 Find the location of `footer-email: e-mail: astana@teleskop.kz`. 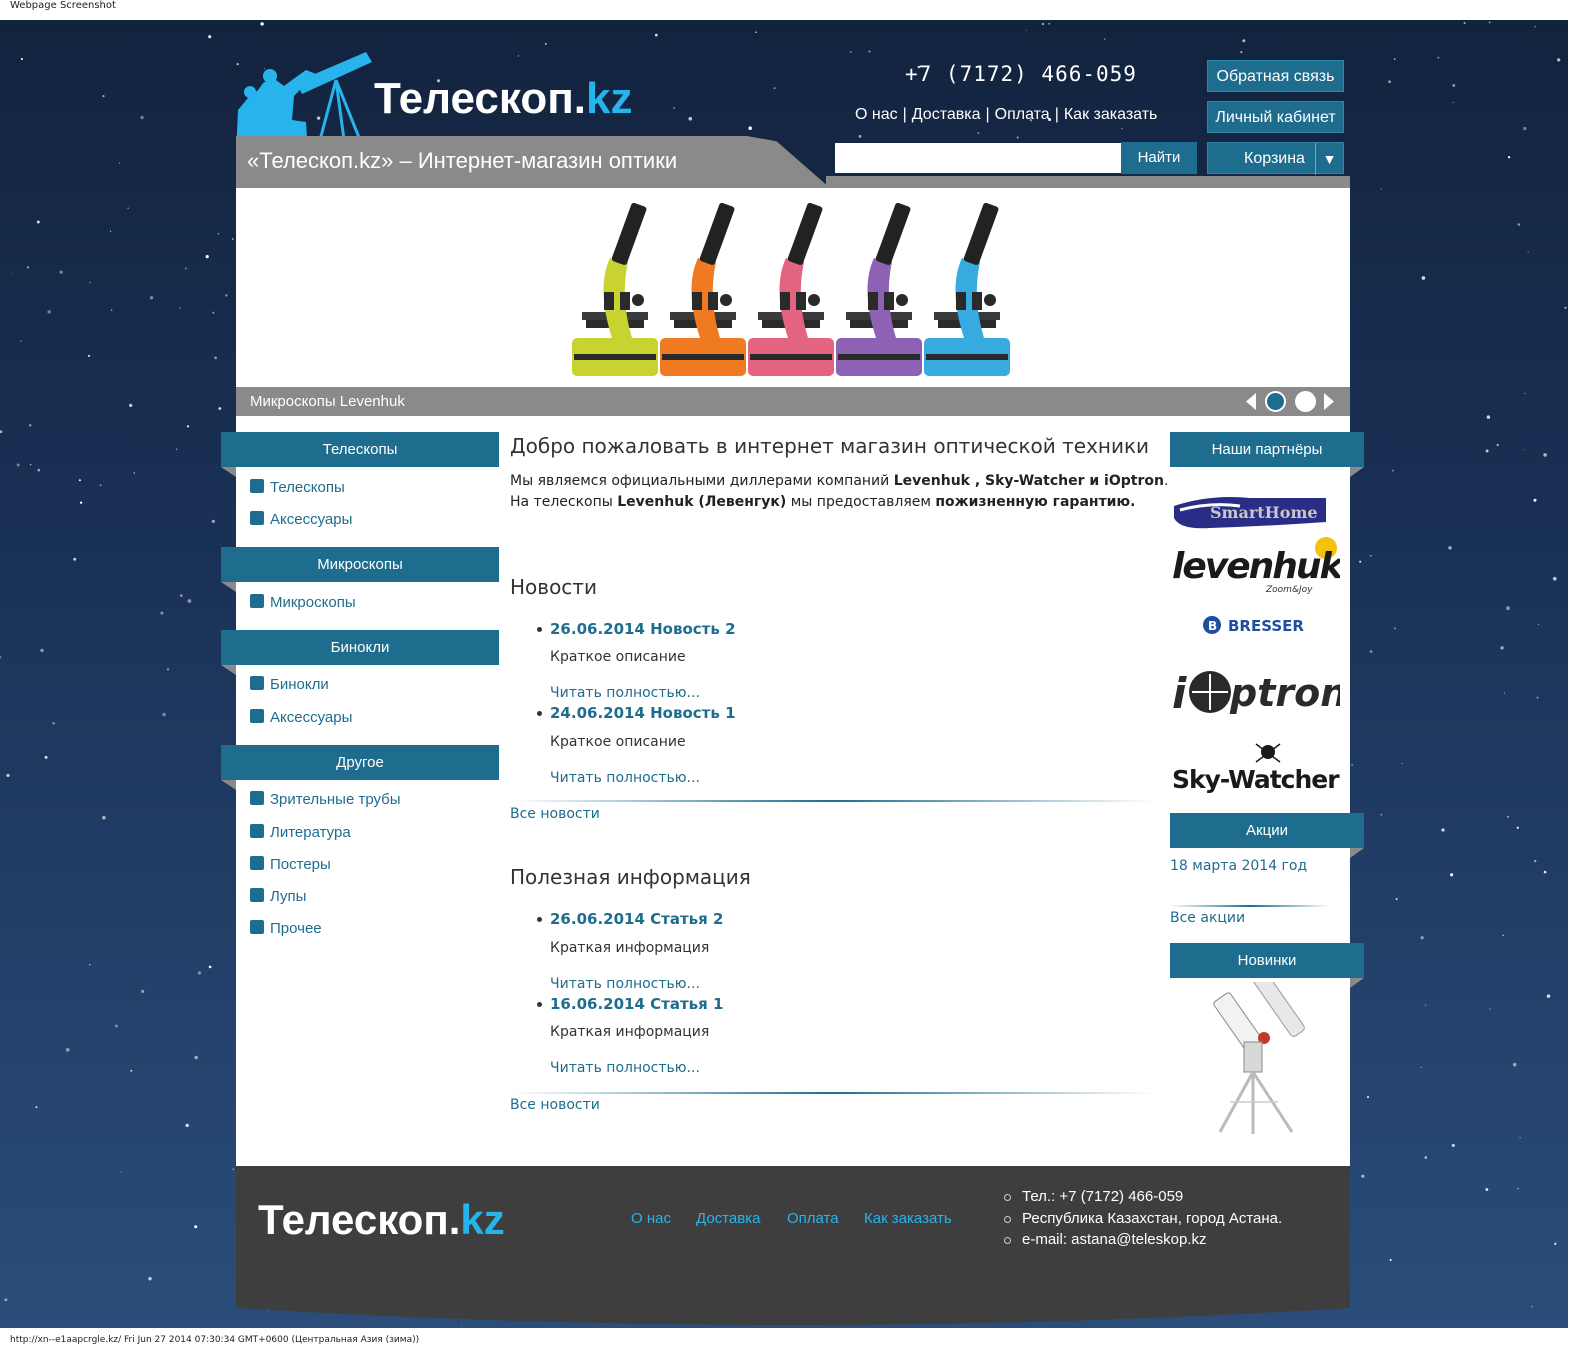

footer-email: e-mail: astana@teleskop.kz is located at coordinates (1105, 1239).